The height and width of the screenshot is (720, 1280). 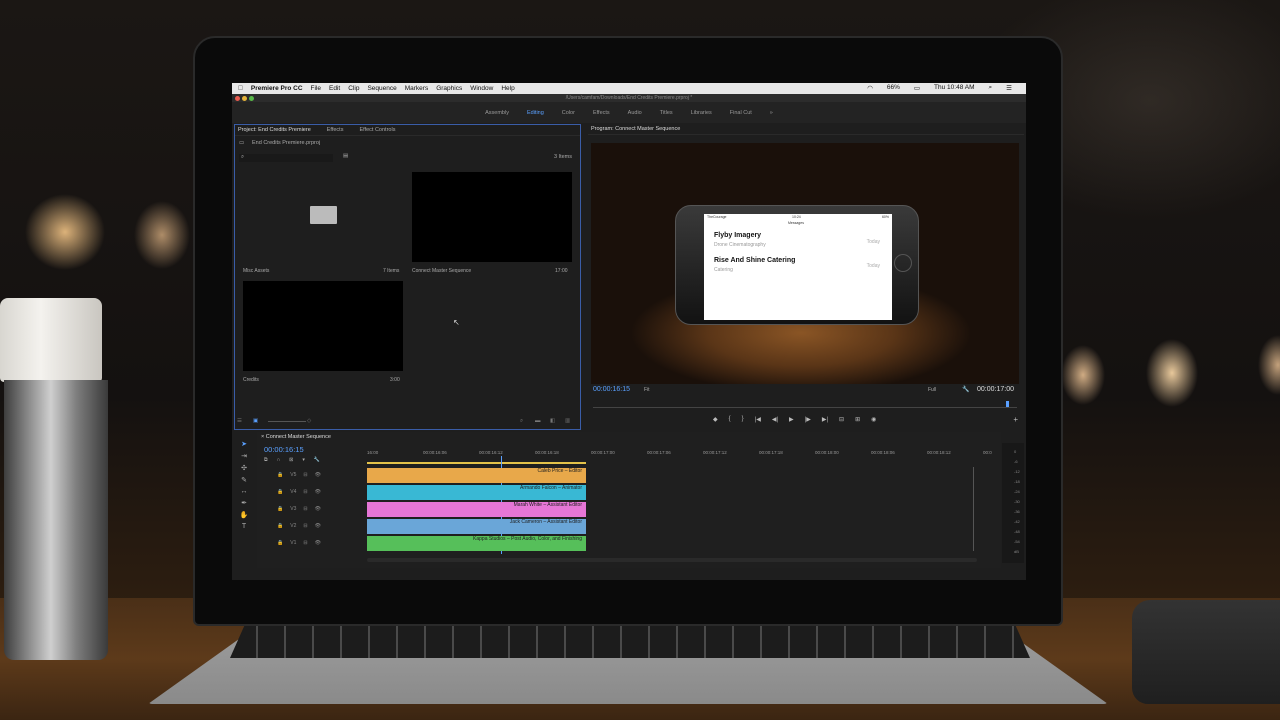 What do you see at coordinates (279, 460) in the screenshot?
I see `snap-icon: ∩` at bounding box center [279, 460].